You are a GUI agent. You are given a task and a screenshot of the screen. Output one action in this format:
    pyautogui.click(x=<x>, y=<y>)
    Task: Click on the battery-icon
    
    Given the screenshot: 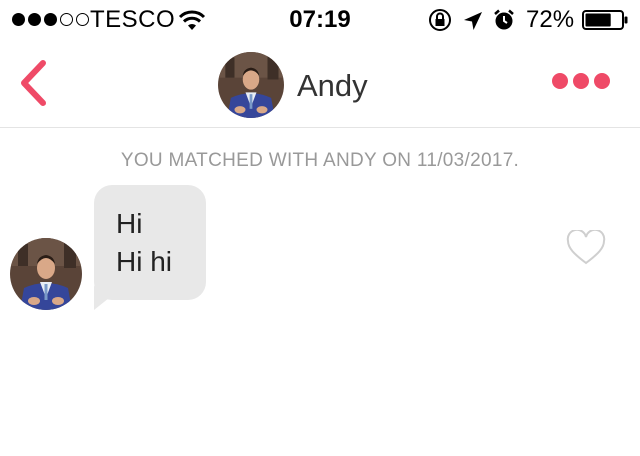 What is the action you would take?
    pyautogui.click(x=605, y=20)
    